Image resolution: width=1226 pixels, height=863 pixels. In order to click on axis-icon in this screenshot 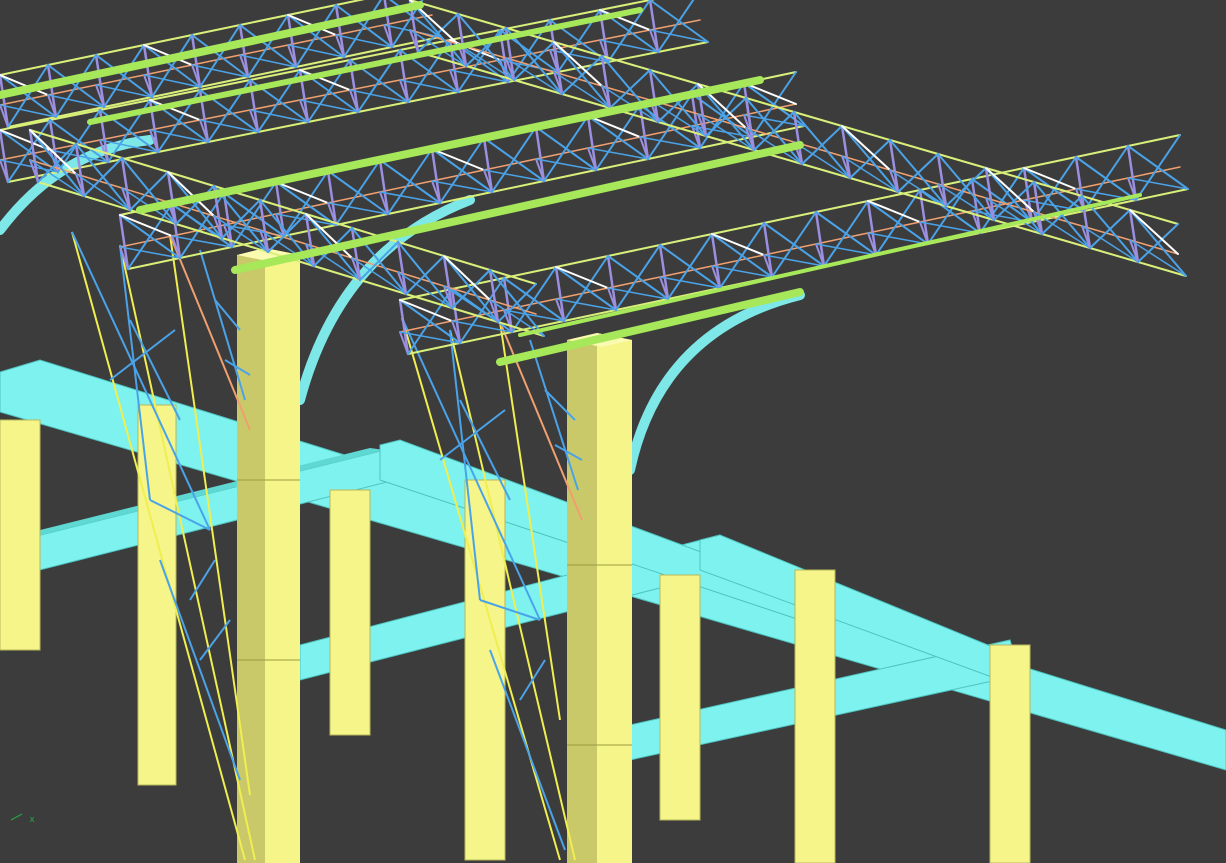, I will do `click(16, 817)`.